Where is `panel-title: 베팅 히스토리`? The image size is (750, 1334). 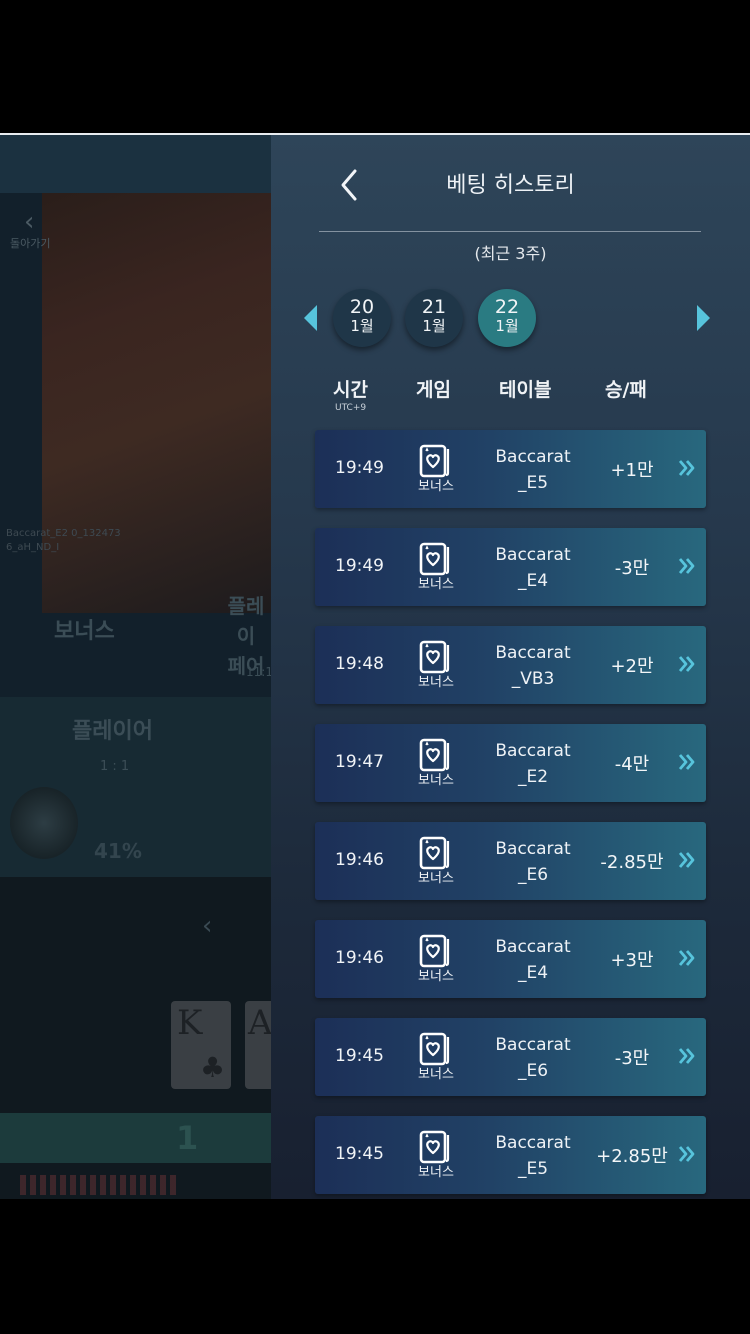 panel-title: 베팅 히스토리 is located at coordinates (510, 183).